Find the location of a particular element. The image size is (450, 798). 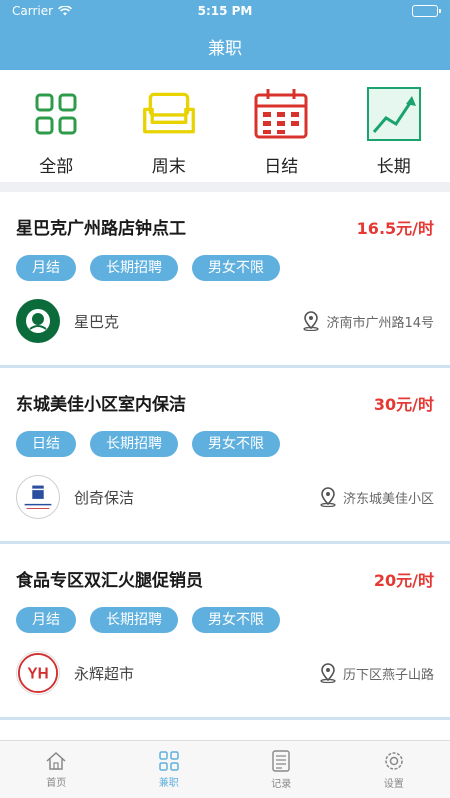

category-daily: 日结 is located at coordinates (281, 131).